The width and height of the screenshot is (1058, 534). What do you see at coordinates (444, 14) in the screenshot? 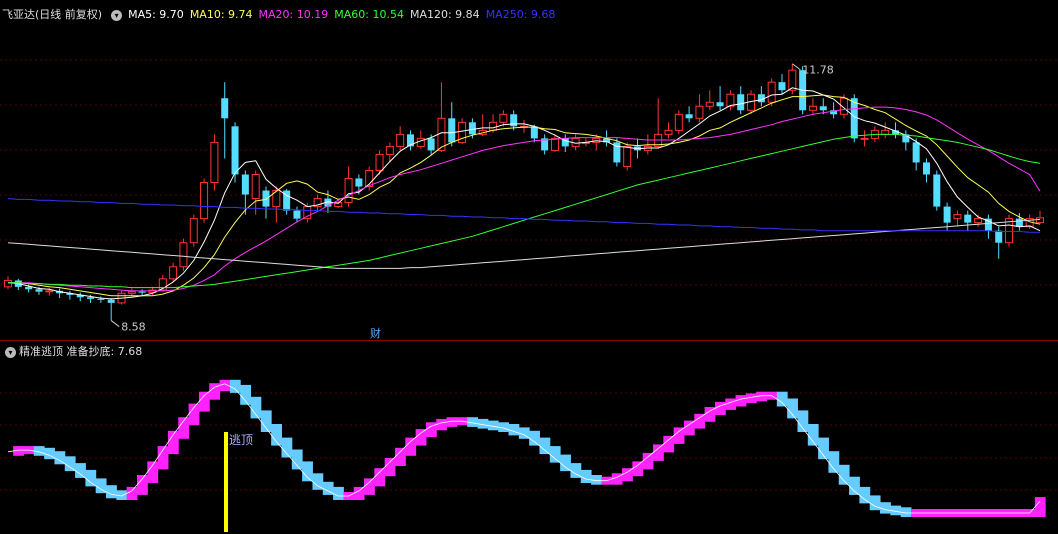
I see `ma120-label: MA120: 9.84` at bounding box center [444, 14].